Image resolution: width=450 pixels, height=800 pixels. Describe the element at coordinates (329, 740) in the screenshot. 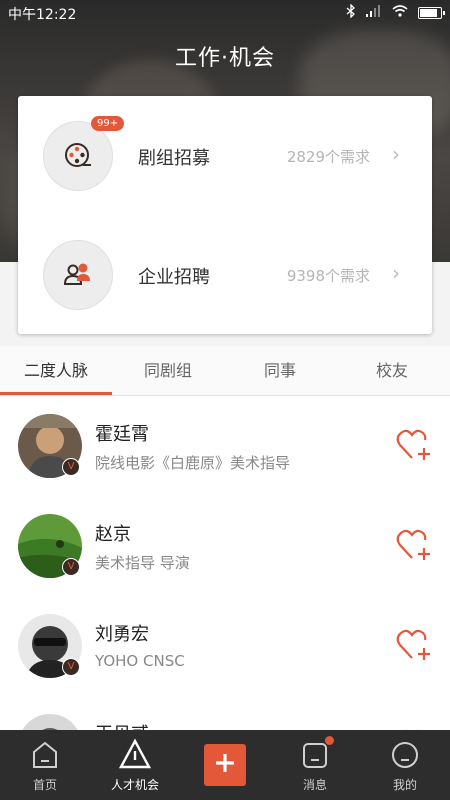

I see `message-notification-dot` at that location.